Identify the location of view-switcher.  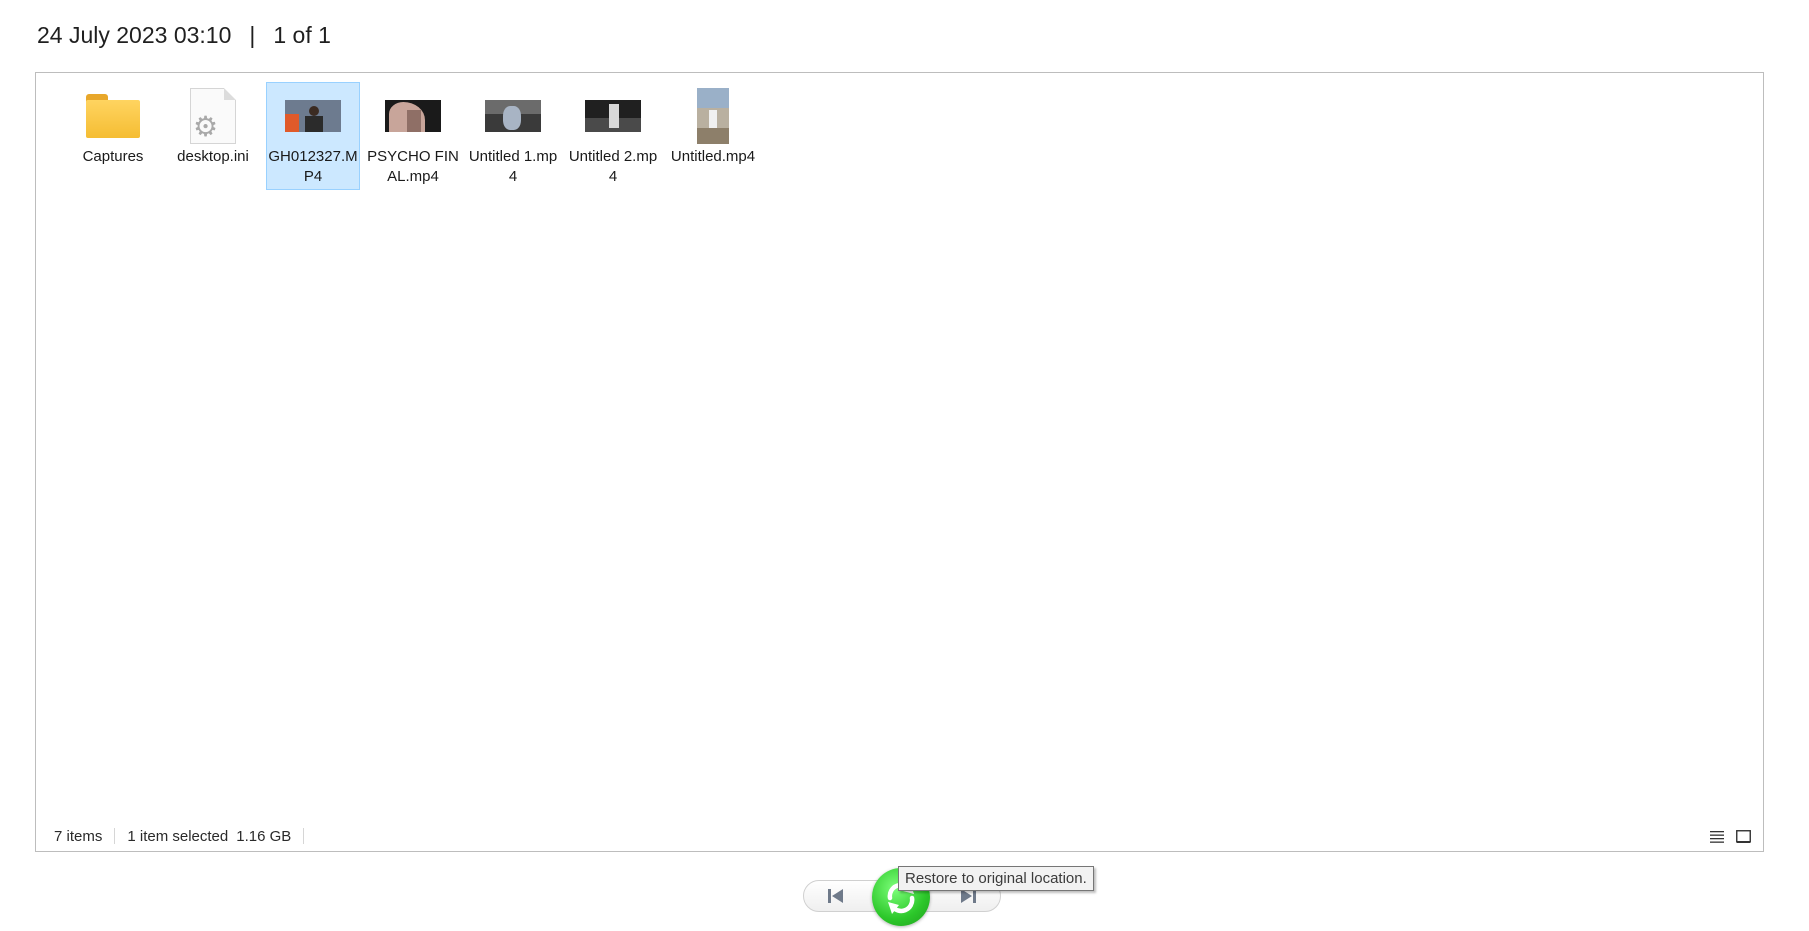
(1730, 837).